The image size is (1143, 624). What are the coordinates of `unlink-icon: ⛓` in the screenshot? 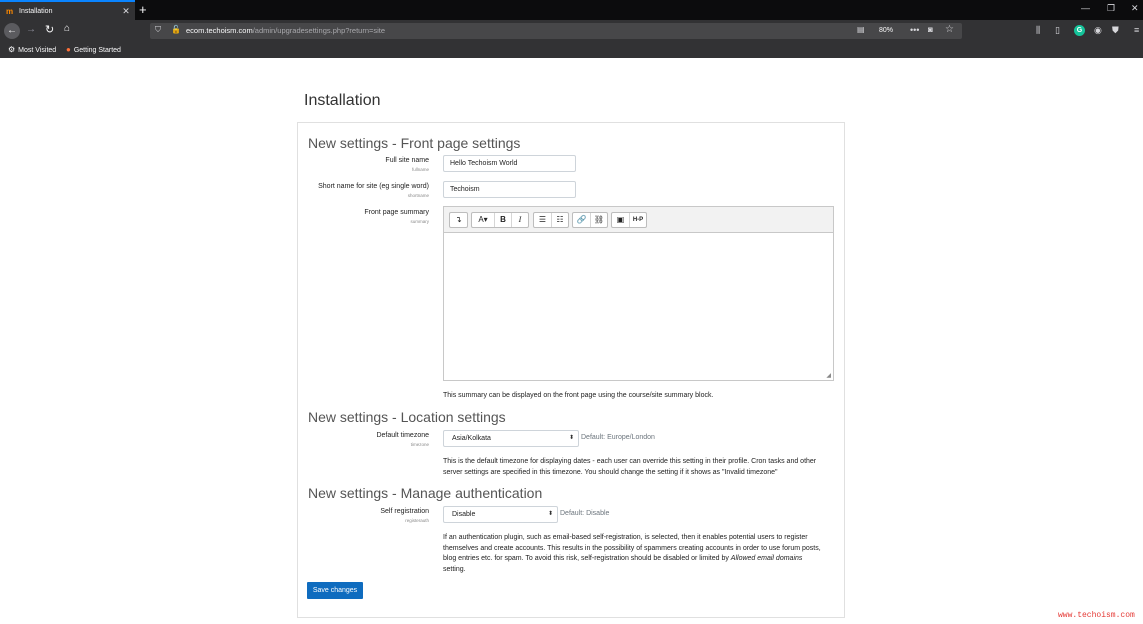 It's located at (598, 220).